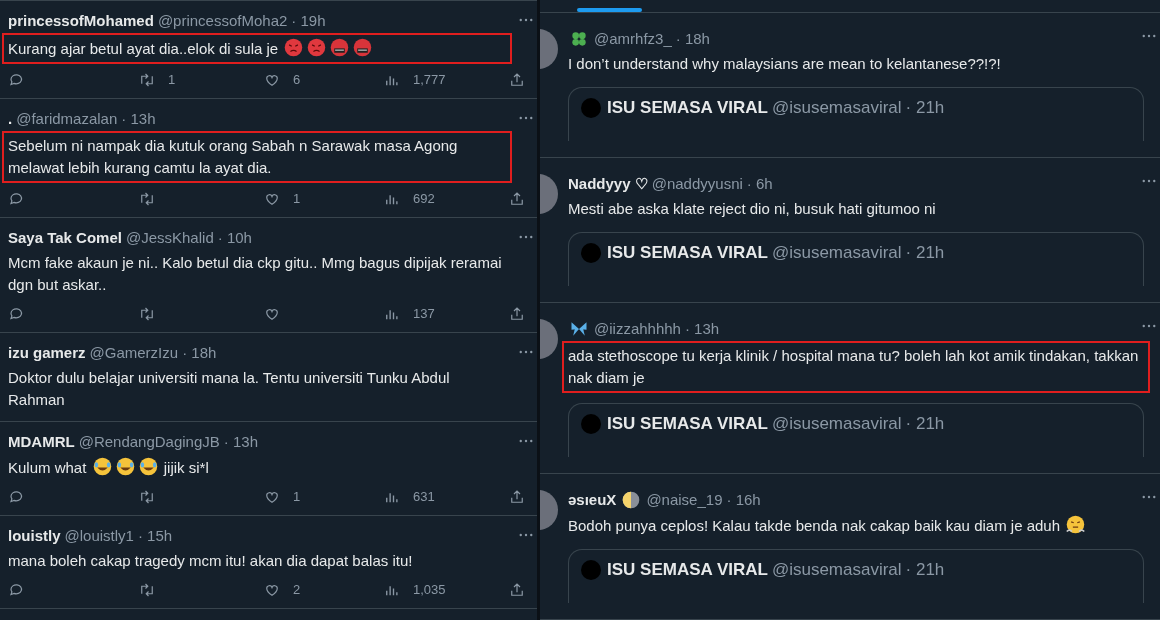 The width and height of the screenshot is (1160, 620). What do you see at coordinates (684, 500) in the screenshot?
I see `user-handle: @naise_19` at bounding box center [684, 500].